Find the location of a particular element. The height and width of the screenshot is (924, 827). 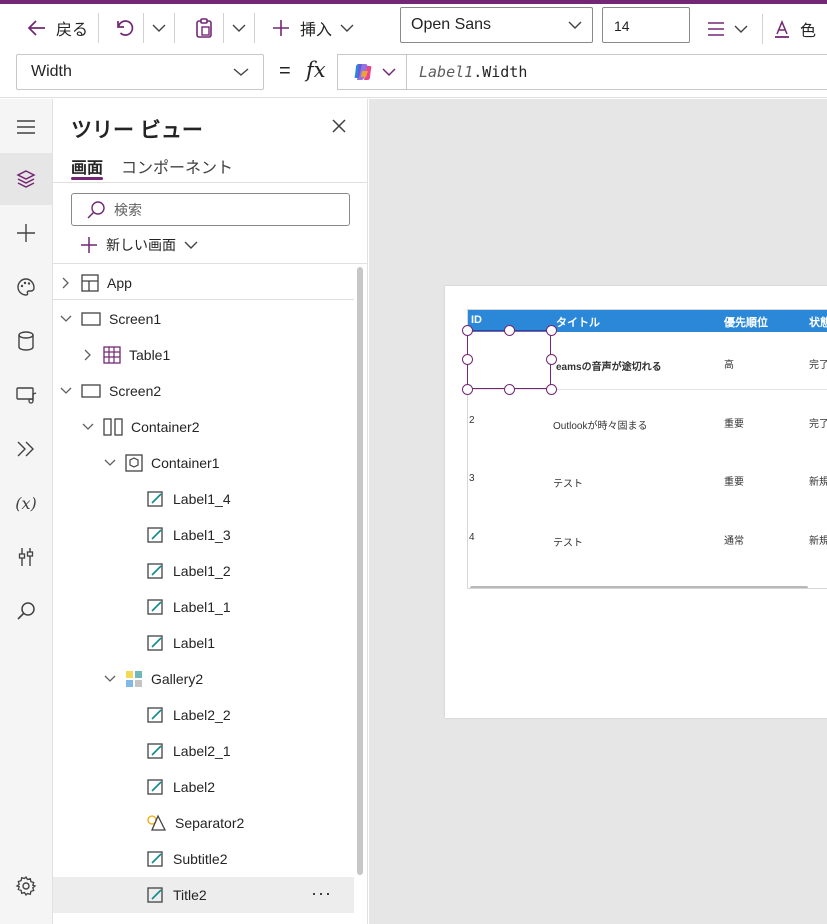

container-icon is located at coordinates (134, 463).